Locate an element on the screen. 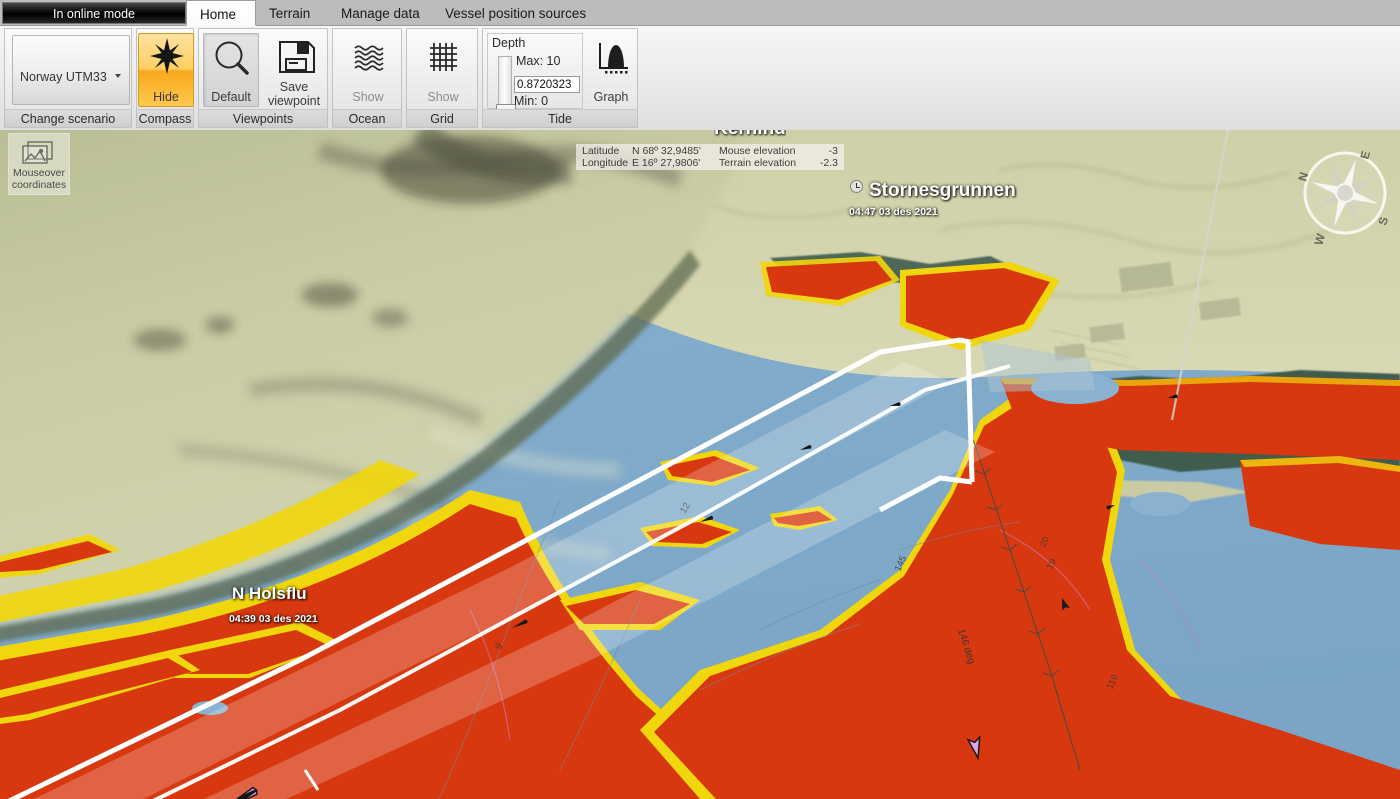 This screenshot has height=799, width=1400. default-viewpoint-label: Default is located at coordinates (231, 97).